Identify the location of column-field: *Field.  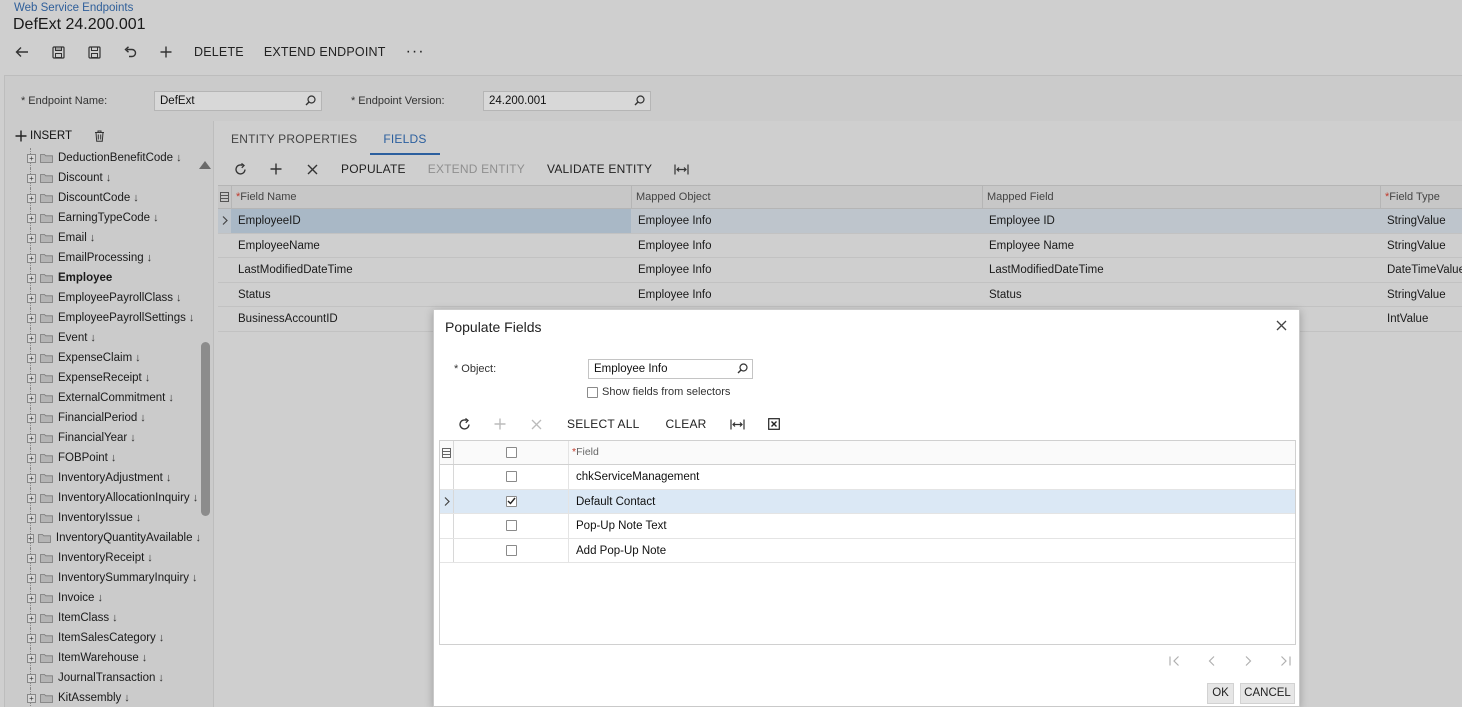
(932, 452).